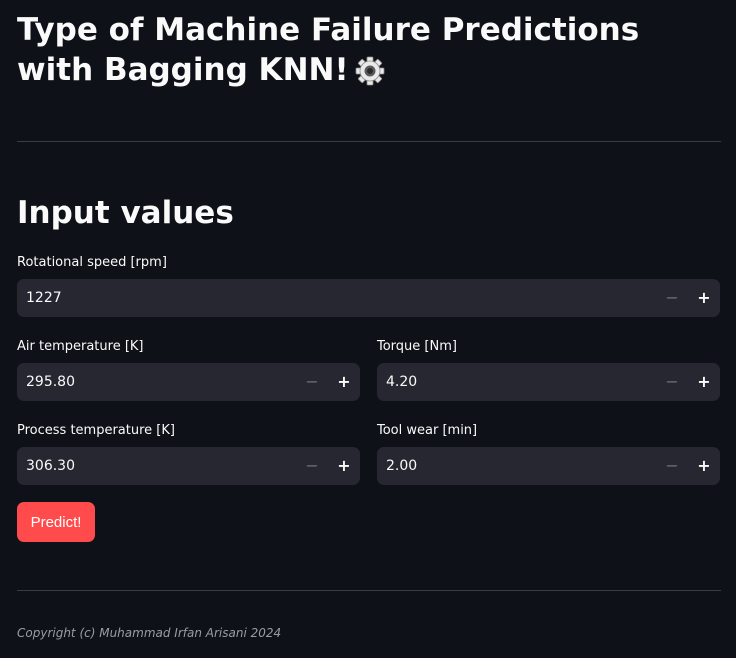 The height and width of the screenshot is (658, 736). Describe the element at coordinates (417, 346) in the screenshot. I see `torque-label: Torque [Nm]` at that location.